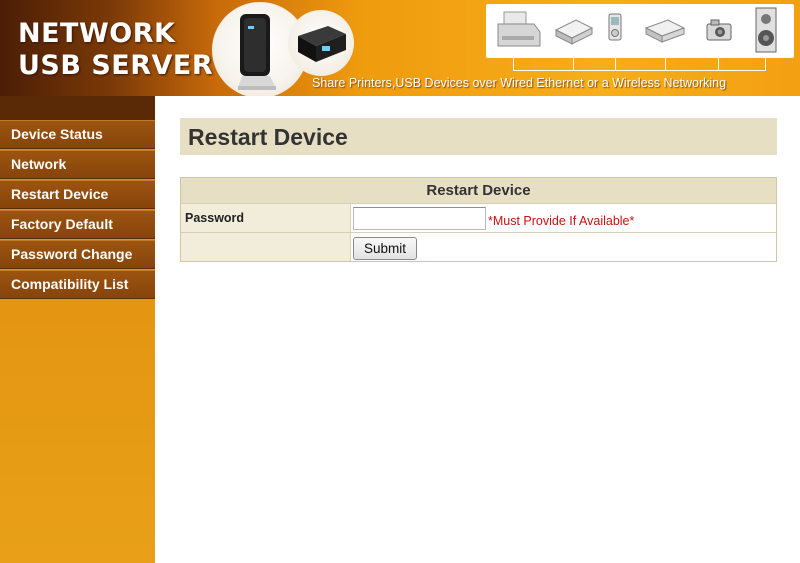 This screenshot has width=800, height=563. Describe the element at coordinates (419, 218) in the screenshot. I see `password-input` at that location.